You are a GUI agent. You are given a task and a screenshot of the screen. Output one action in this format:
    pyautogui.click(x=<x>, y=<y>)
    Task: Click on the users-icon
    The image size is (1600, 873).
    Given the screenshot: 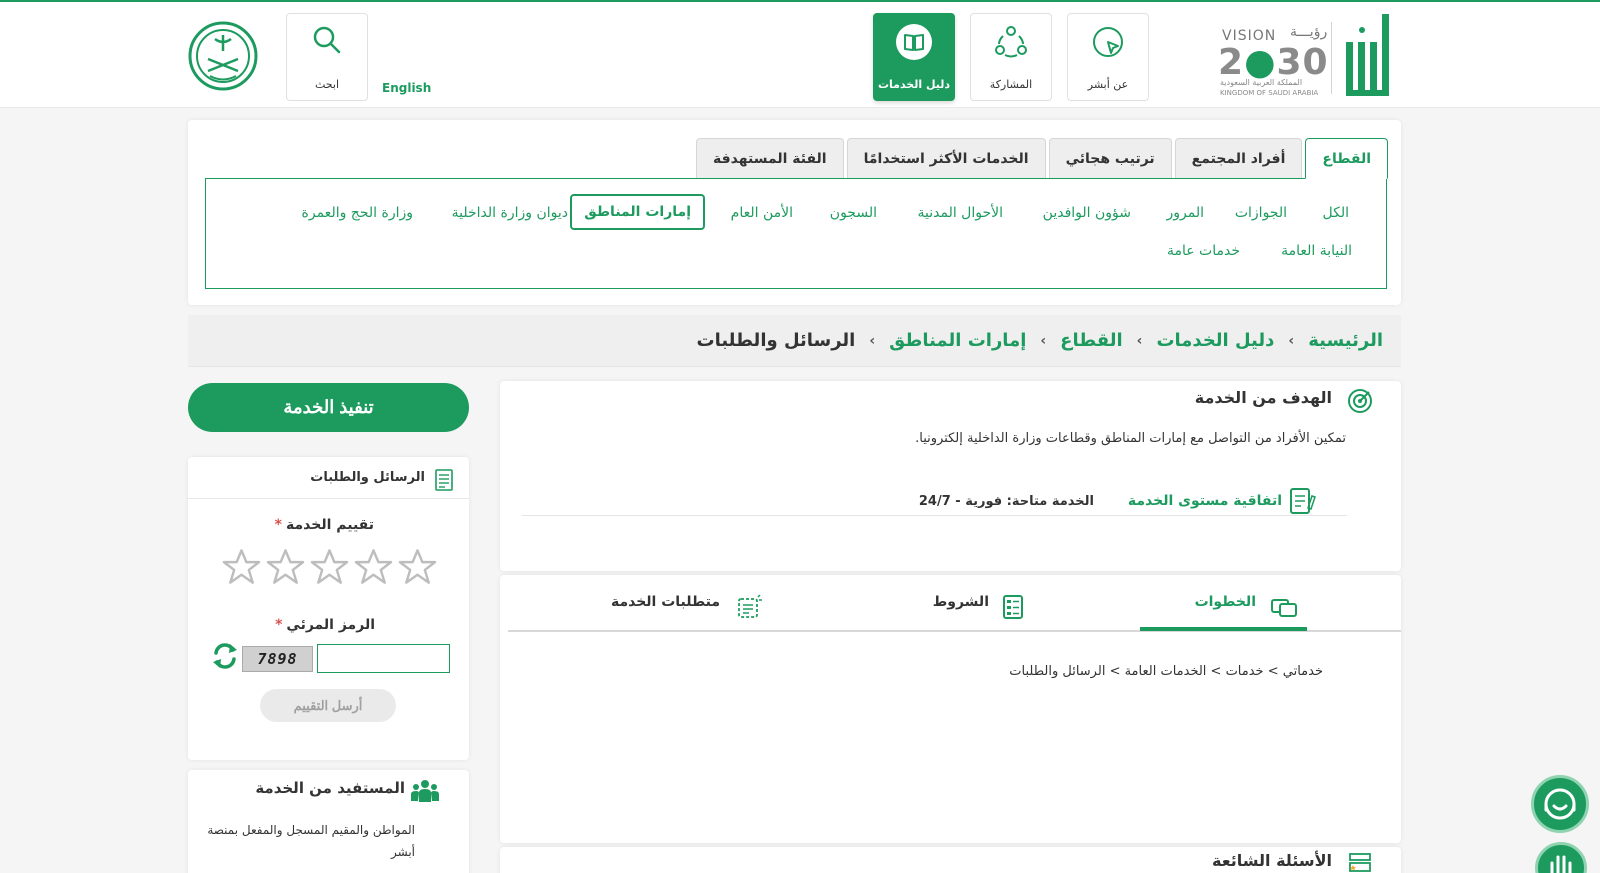 What is the action you would take?
    pyautogui.click(x=425, y=791)
    